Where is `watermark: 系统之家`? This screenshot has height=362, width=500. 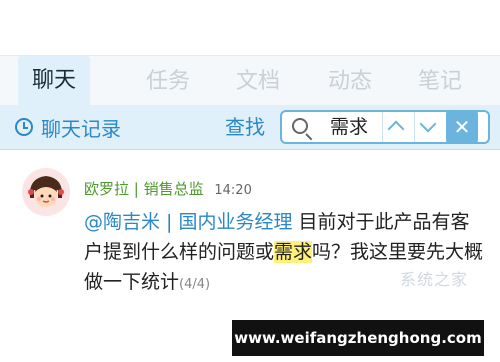 watermark: 系统之家 is located at coordinates (434, 279).